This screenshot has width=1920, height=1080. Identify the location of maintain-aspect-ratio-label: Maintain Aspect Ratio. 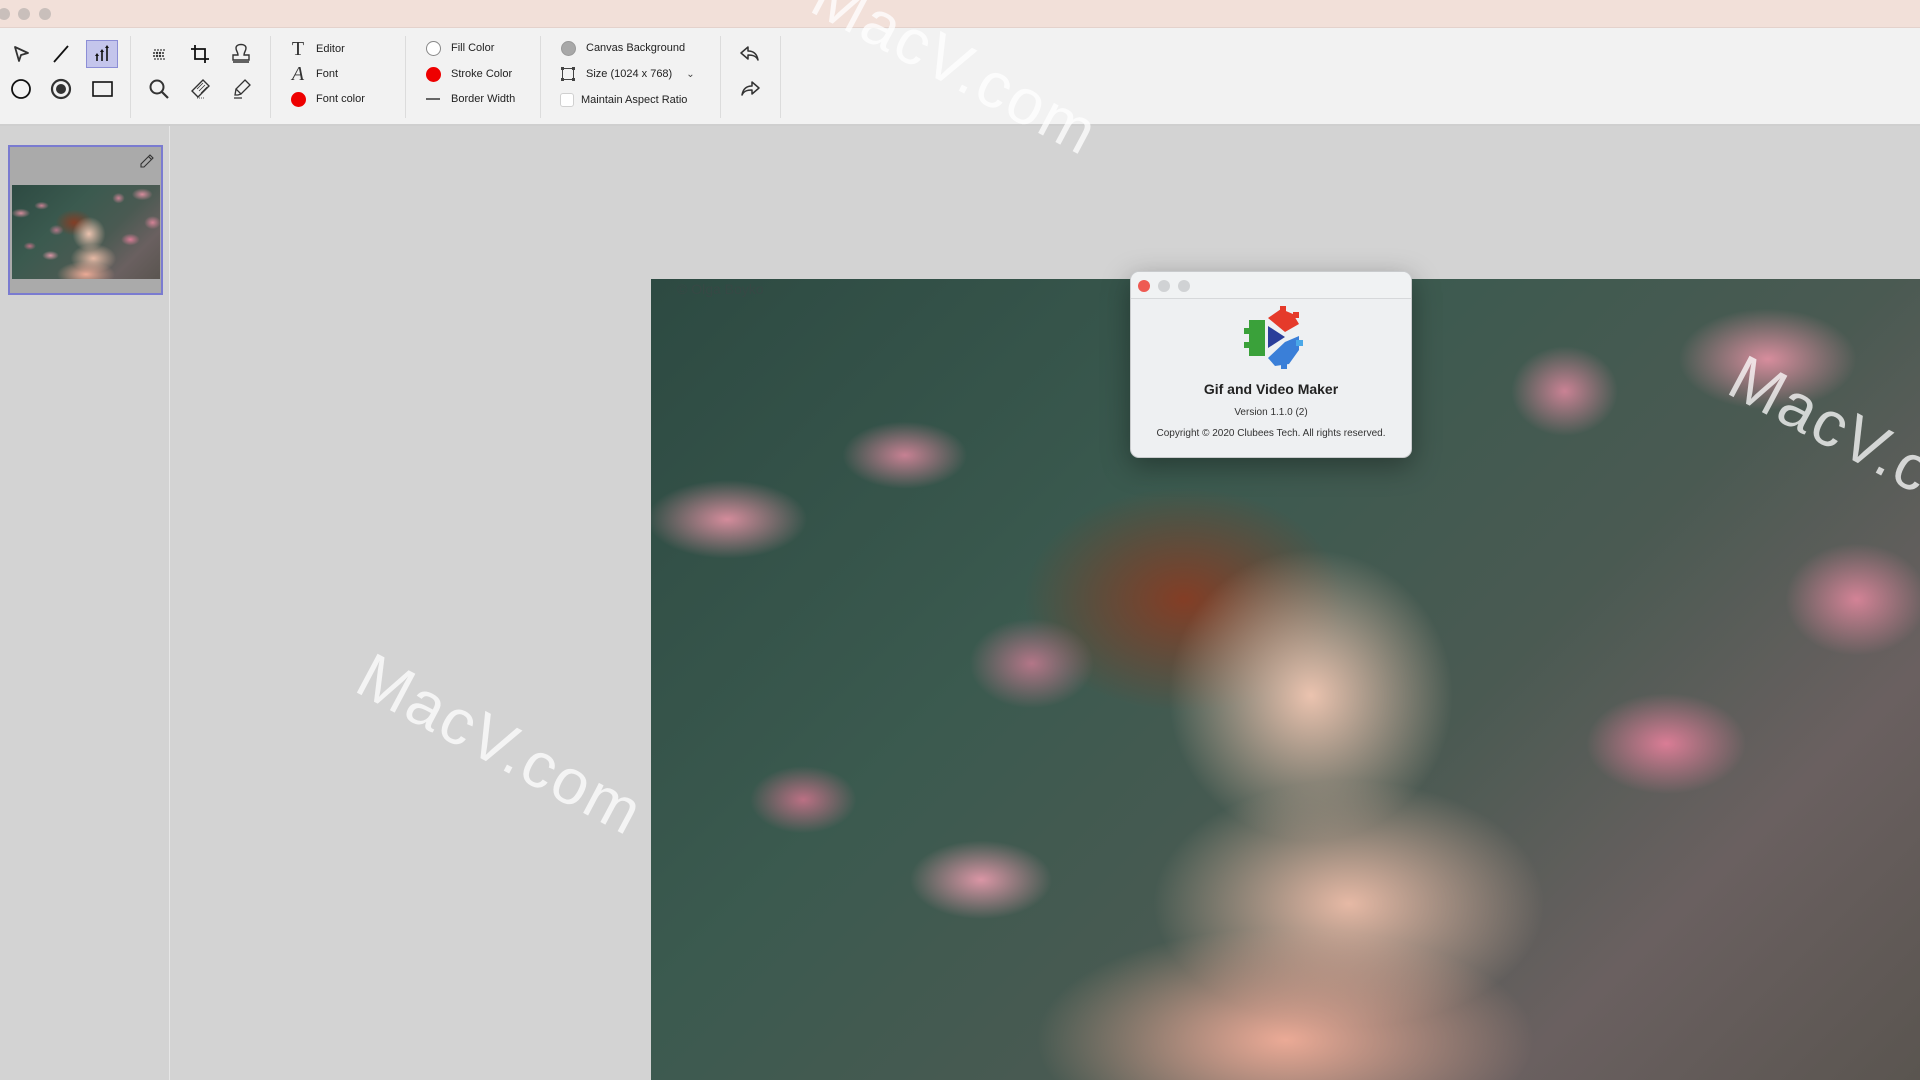
(634, 100).